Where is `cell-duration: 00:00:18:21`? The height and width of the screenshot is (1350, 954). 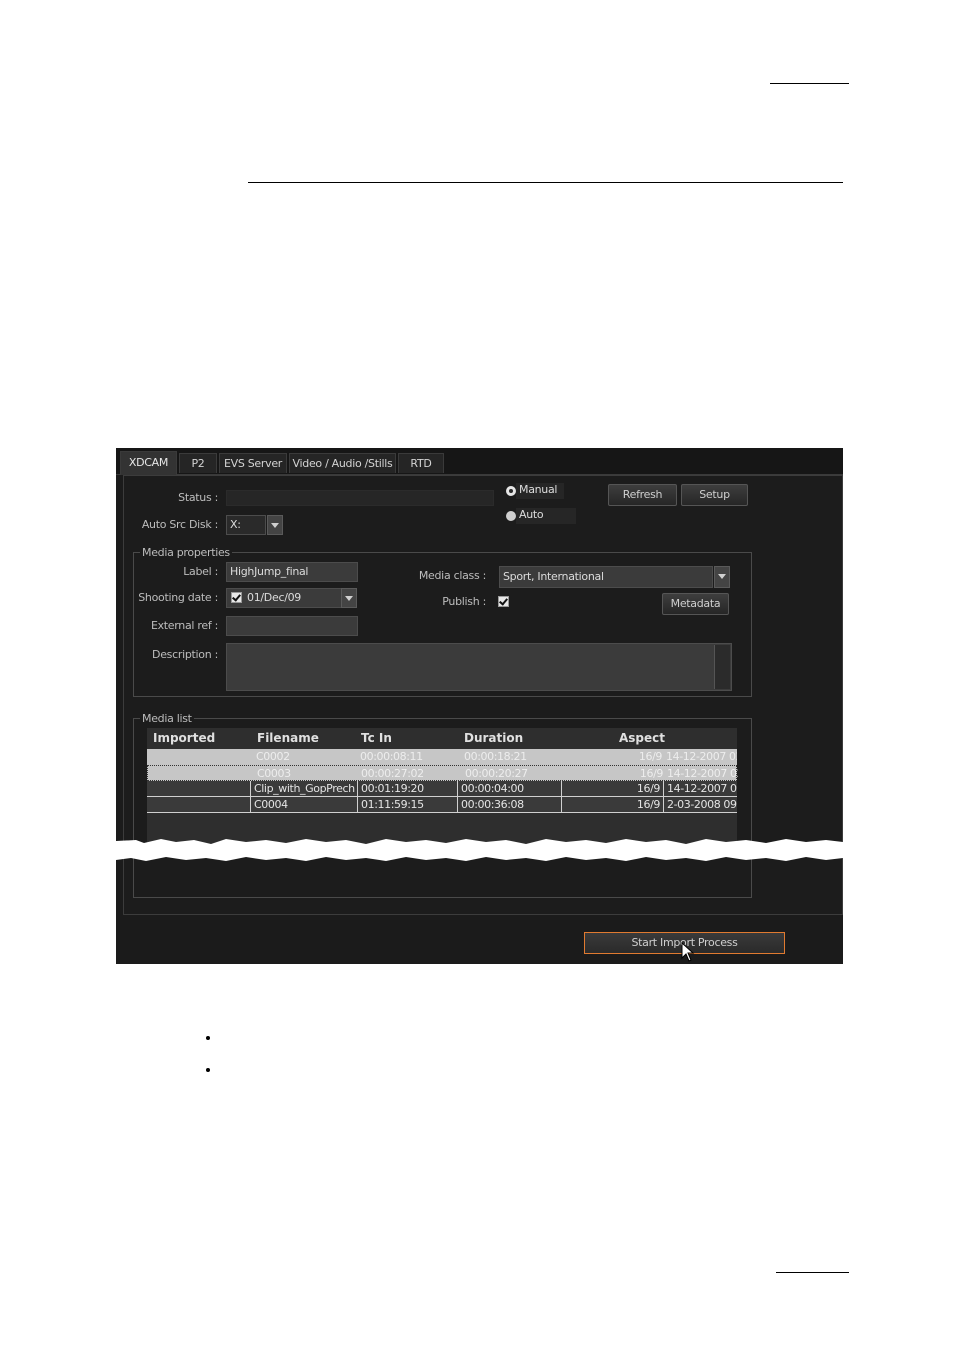 cell-duration: 00:00:18:21 is located at coordinates (495, 756).